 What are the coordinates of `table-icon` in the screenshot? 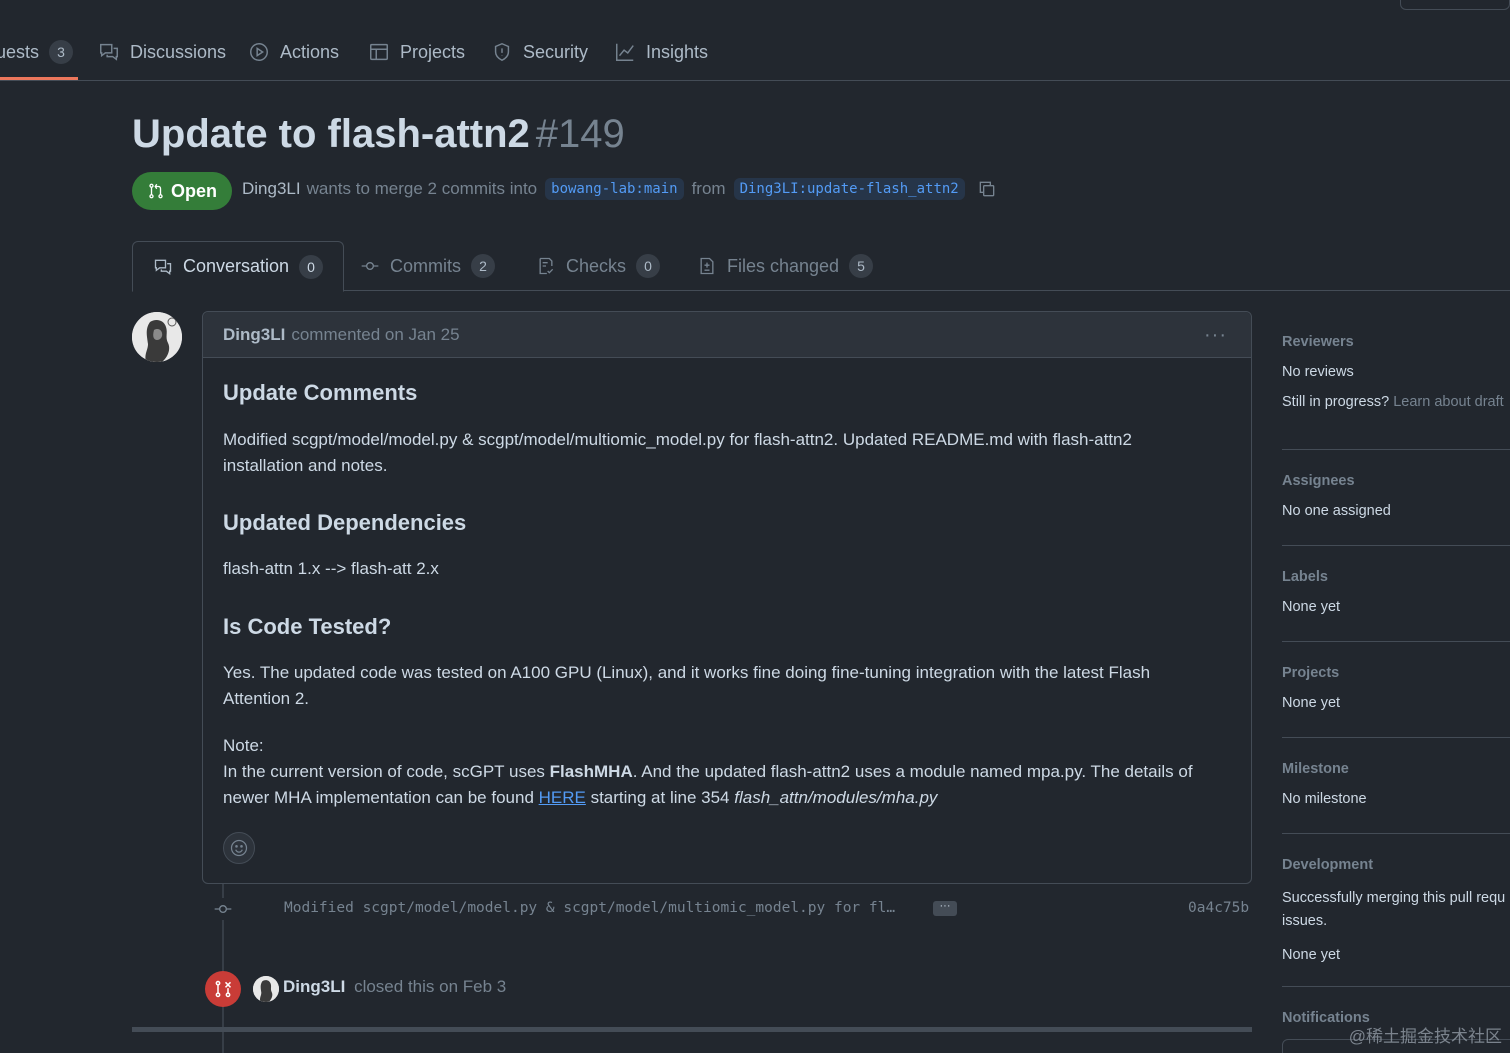 It's located at (379, 52).